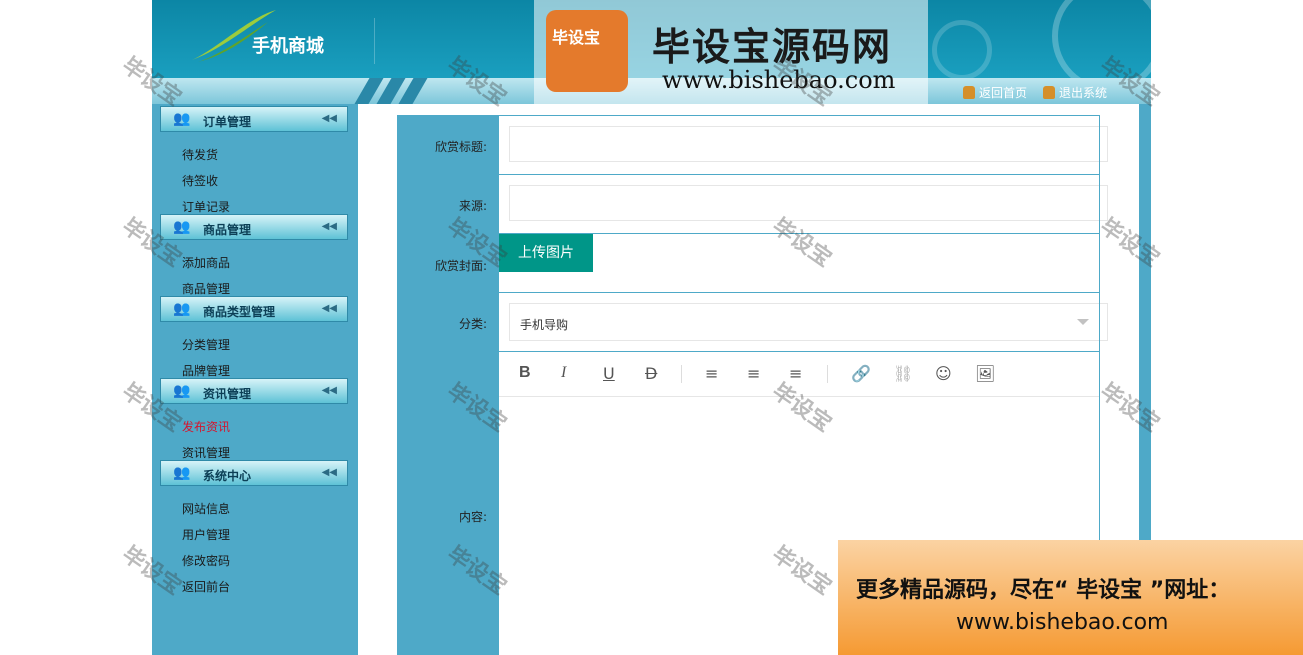 The image size is (1303, 655). Describe the element at coordinates (460, 266) in the screenshot. I see `cover-label: 欣赏封面:` at that location.